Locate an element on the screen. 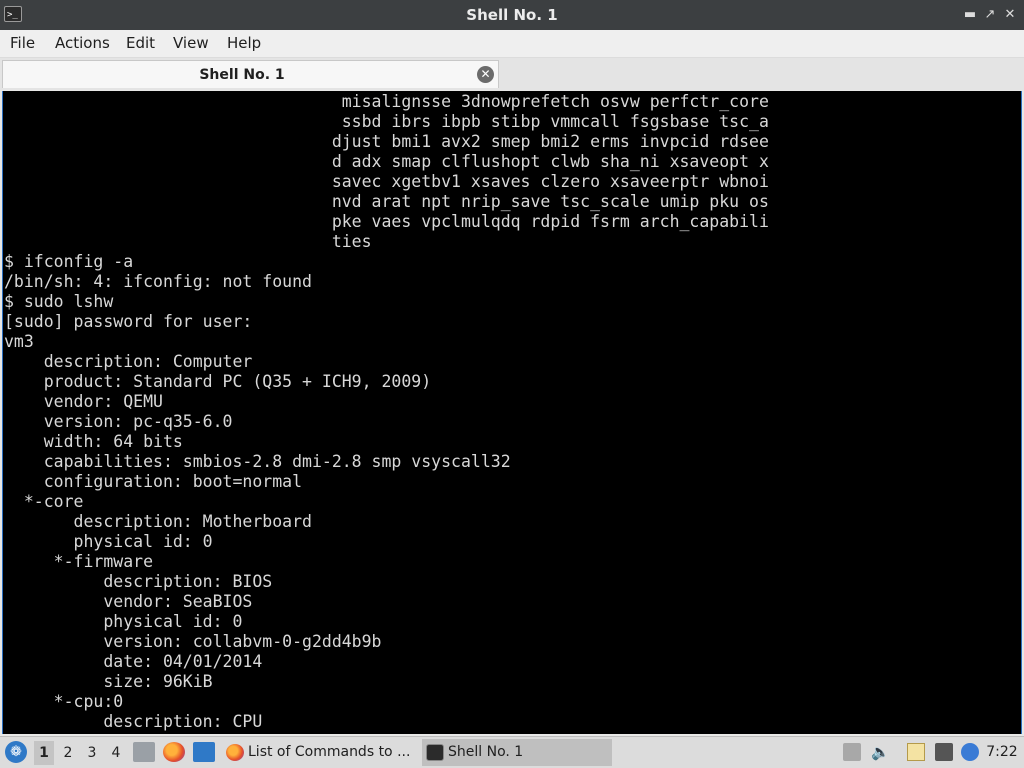 Image resolution: width=1024 pixels, height=768 pixels. network-icon is located at coordinates (944, 752).